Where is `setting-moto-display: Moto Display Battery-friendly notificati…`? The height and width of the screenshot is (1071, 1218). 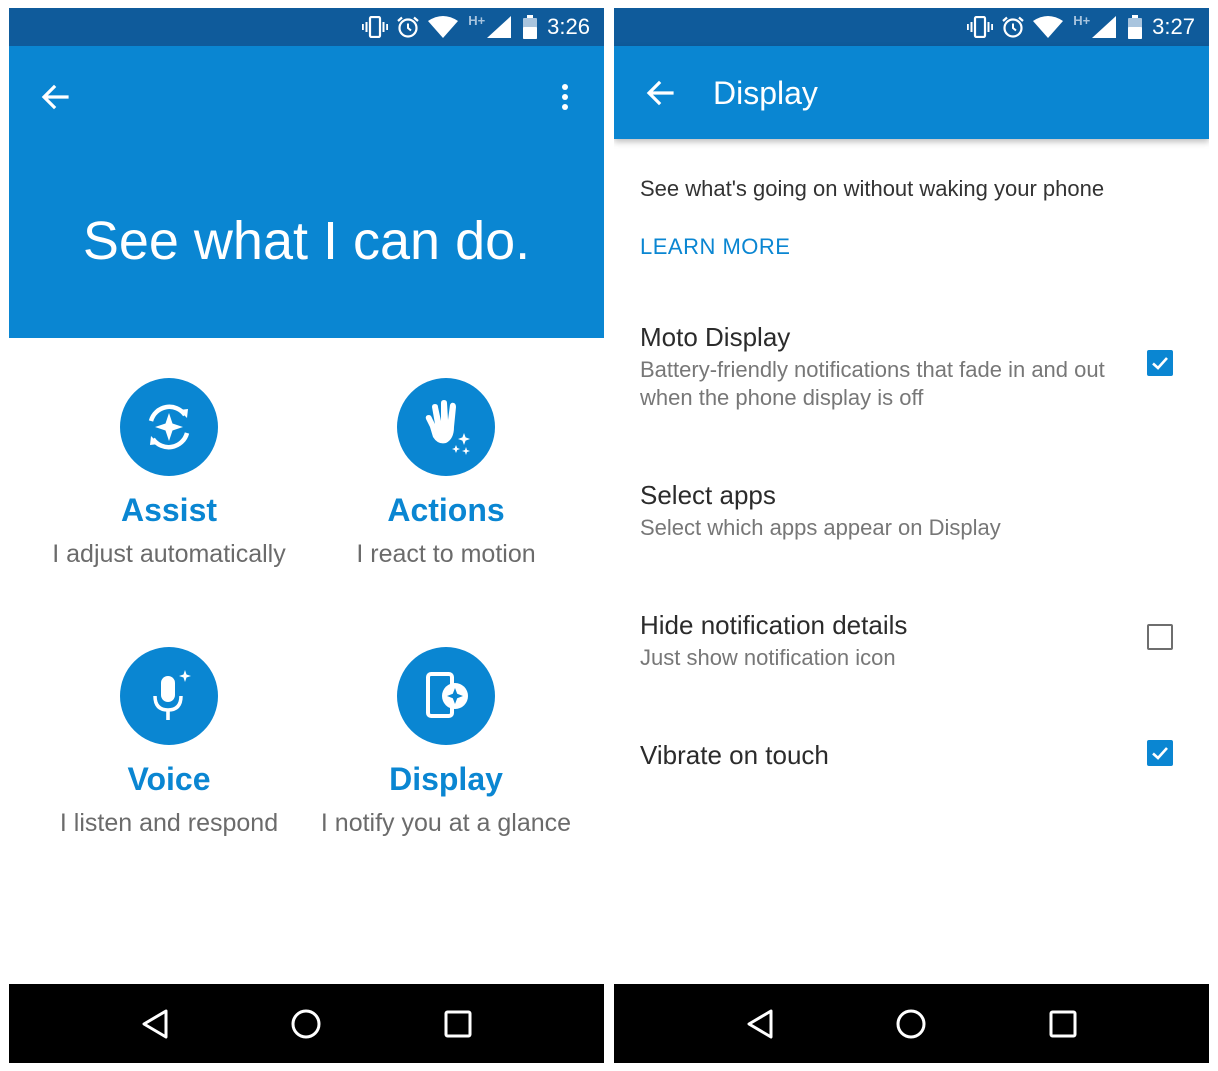 setting-moto-display: Moto Display Battery-friendly notificati… is located at coordinates (912, 366).